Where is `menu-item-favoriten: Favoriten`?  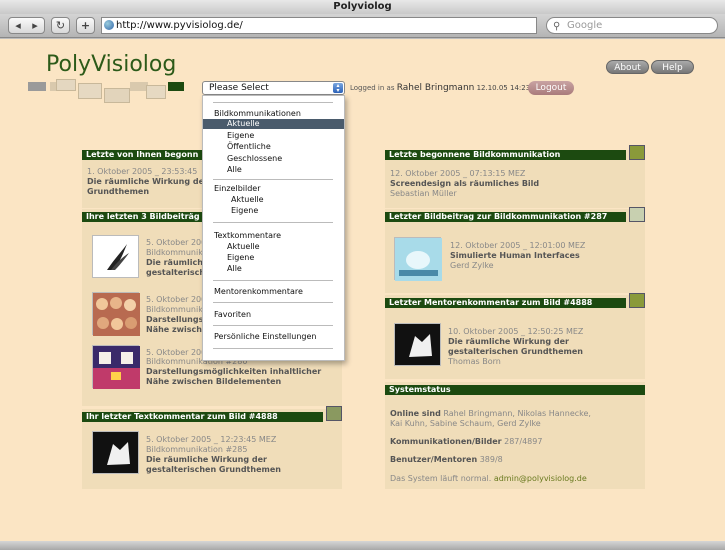
menu-item-favoriten: Favoriten is located at coordinates (232, 314).